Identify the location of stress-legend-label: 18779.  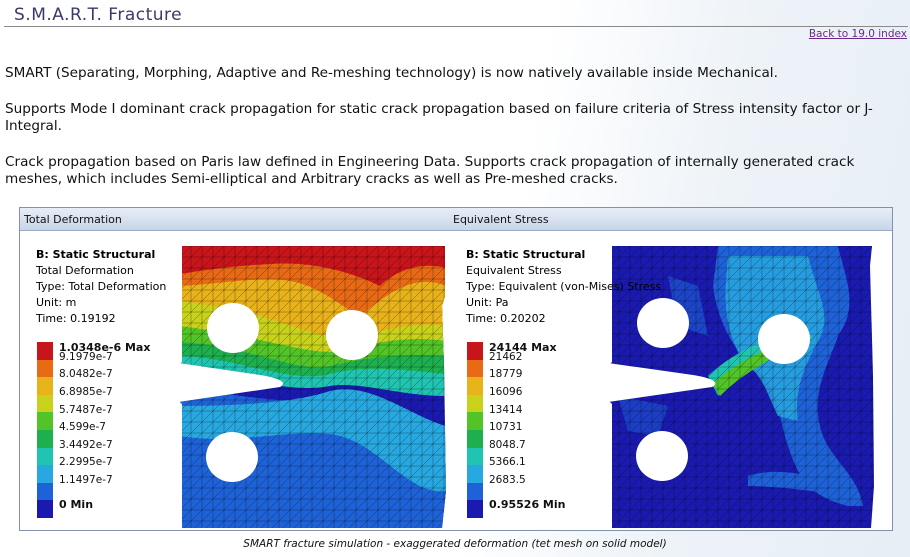
(506, 374).